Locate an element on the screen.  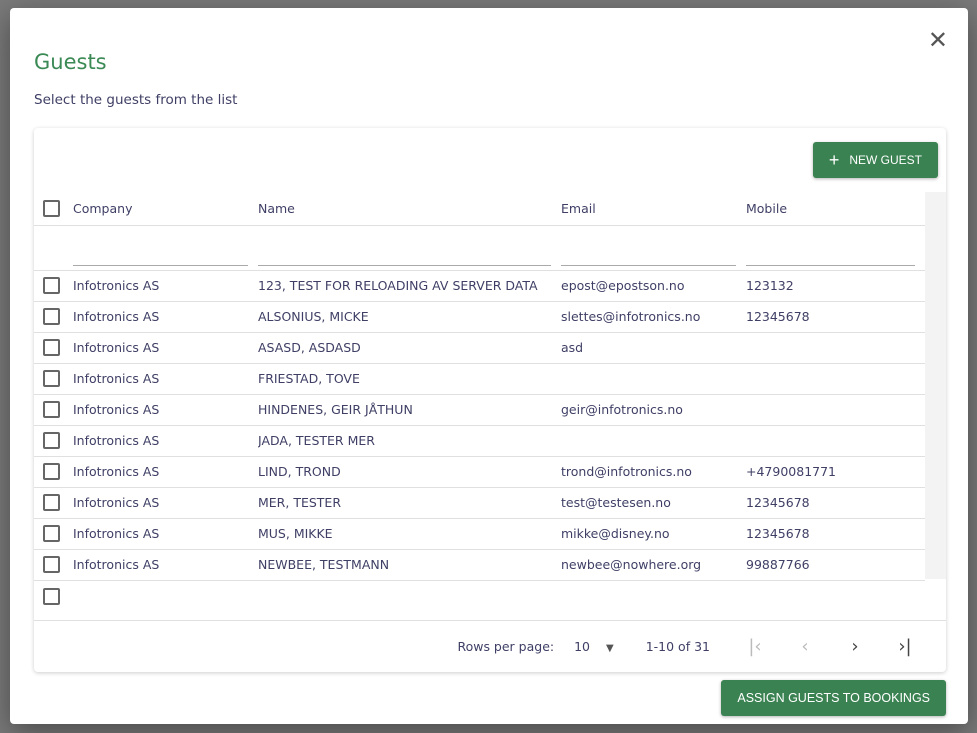
cell-name: NEWBEE, TESTMANN is located at coordinates (409, 565).